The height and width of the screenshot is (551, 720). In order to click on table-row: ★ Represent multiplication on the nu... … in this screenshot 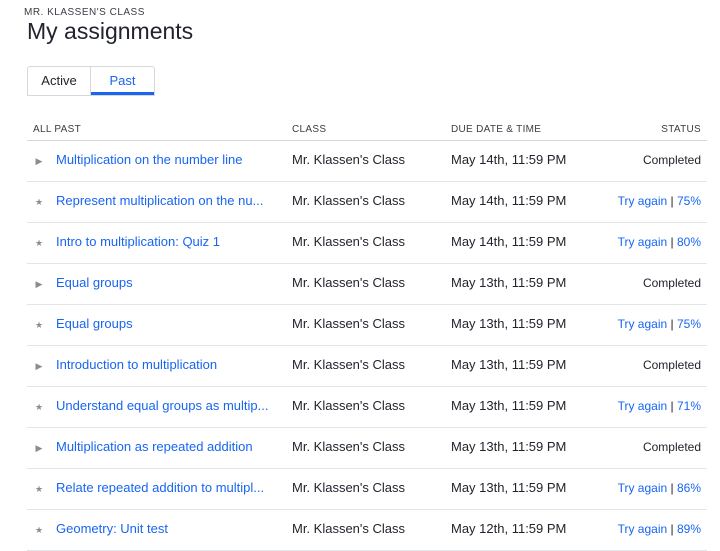, I will do `click(367, 202)`.